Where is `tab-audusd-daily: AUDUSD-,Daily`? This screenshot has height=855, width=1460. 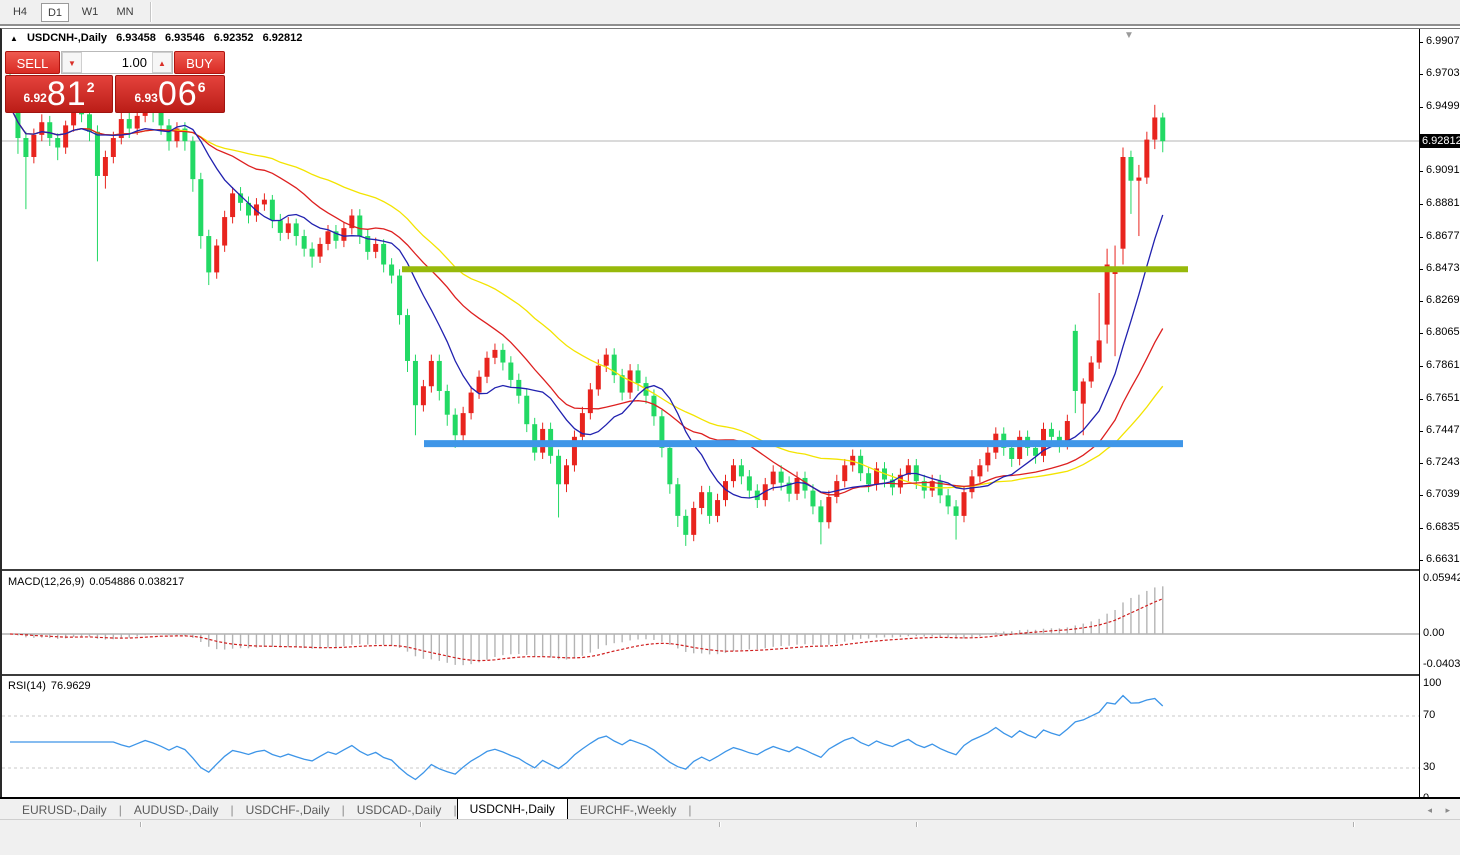
tab-audusd-daily: AUDUSD-,Daily is located at coordinates (176, 809).